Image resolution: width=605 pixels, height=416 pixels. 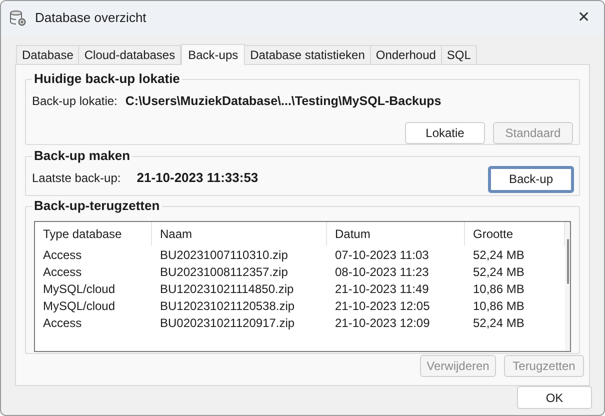 What do you see at coordinates (91, 18) in the screenshot?
I see `window-title: Database overzicht` at bounding box center [91, 18].